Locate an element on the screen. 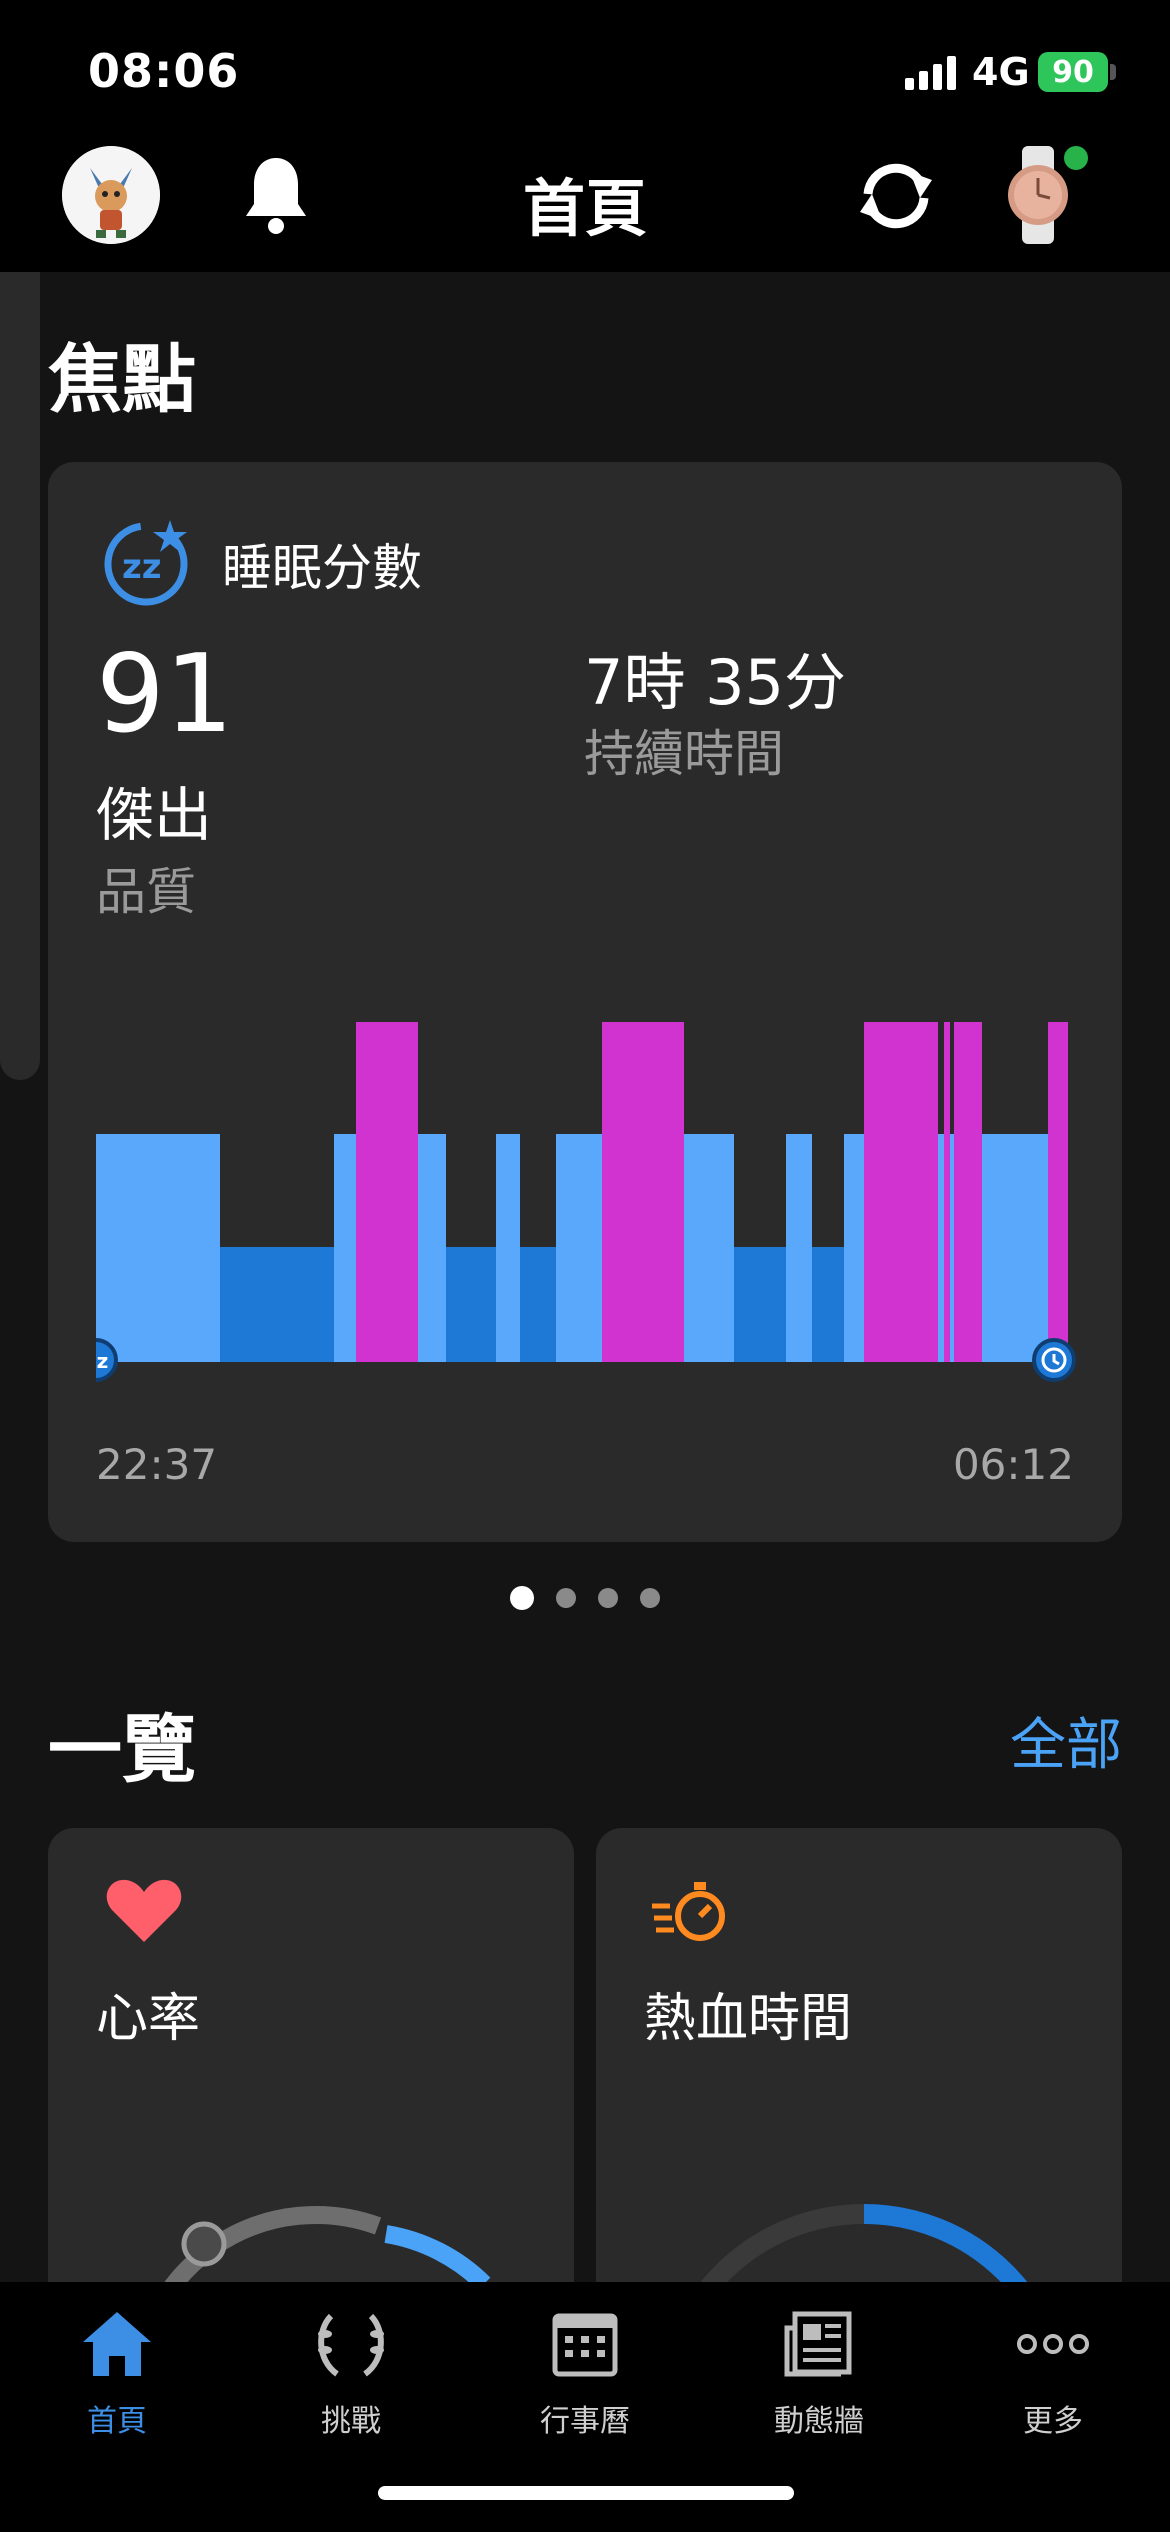 Image resolution: width=1170 pixels, height=2532 pixels. tab-challenges: 挑戰 is located at coordinates (351, 2372).